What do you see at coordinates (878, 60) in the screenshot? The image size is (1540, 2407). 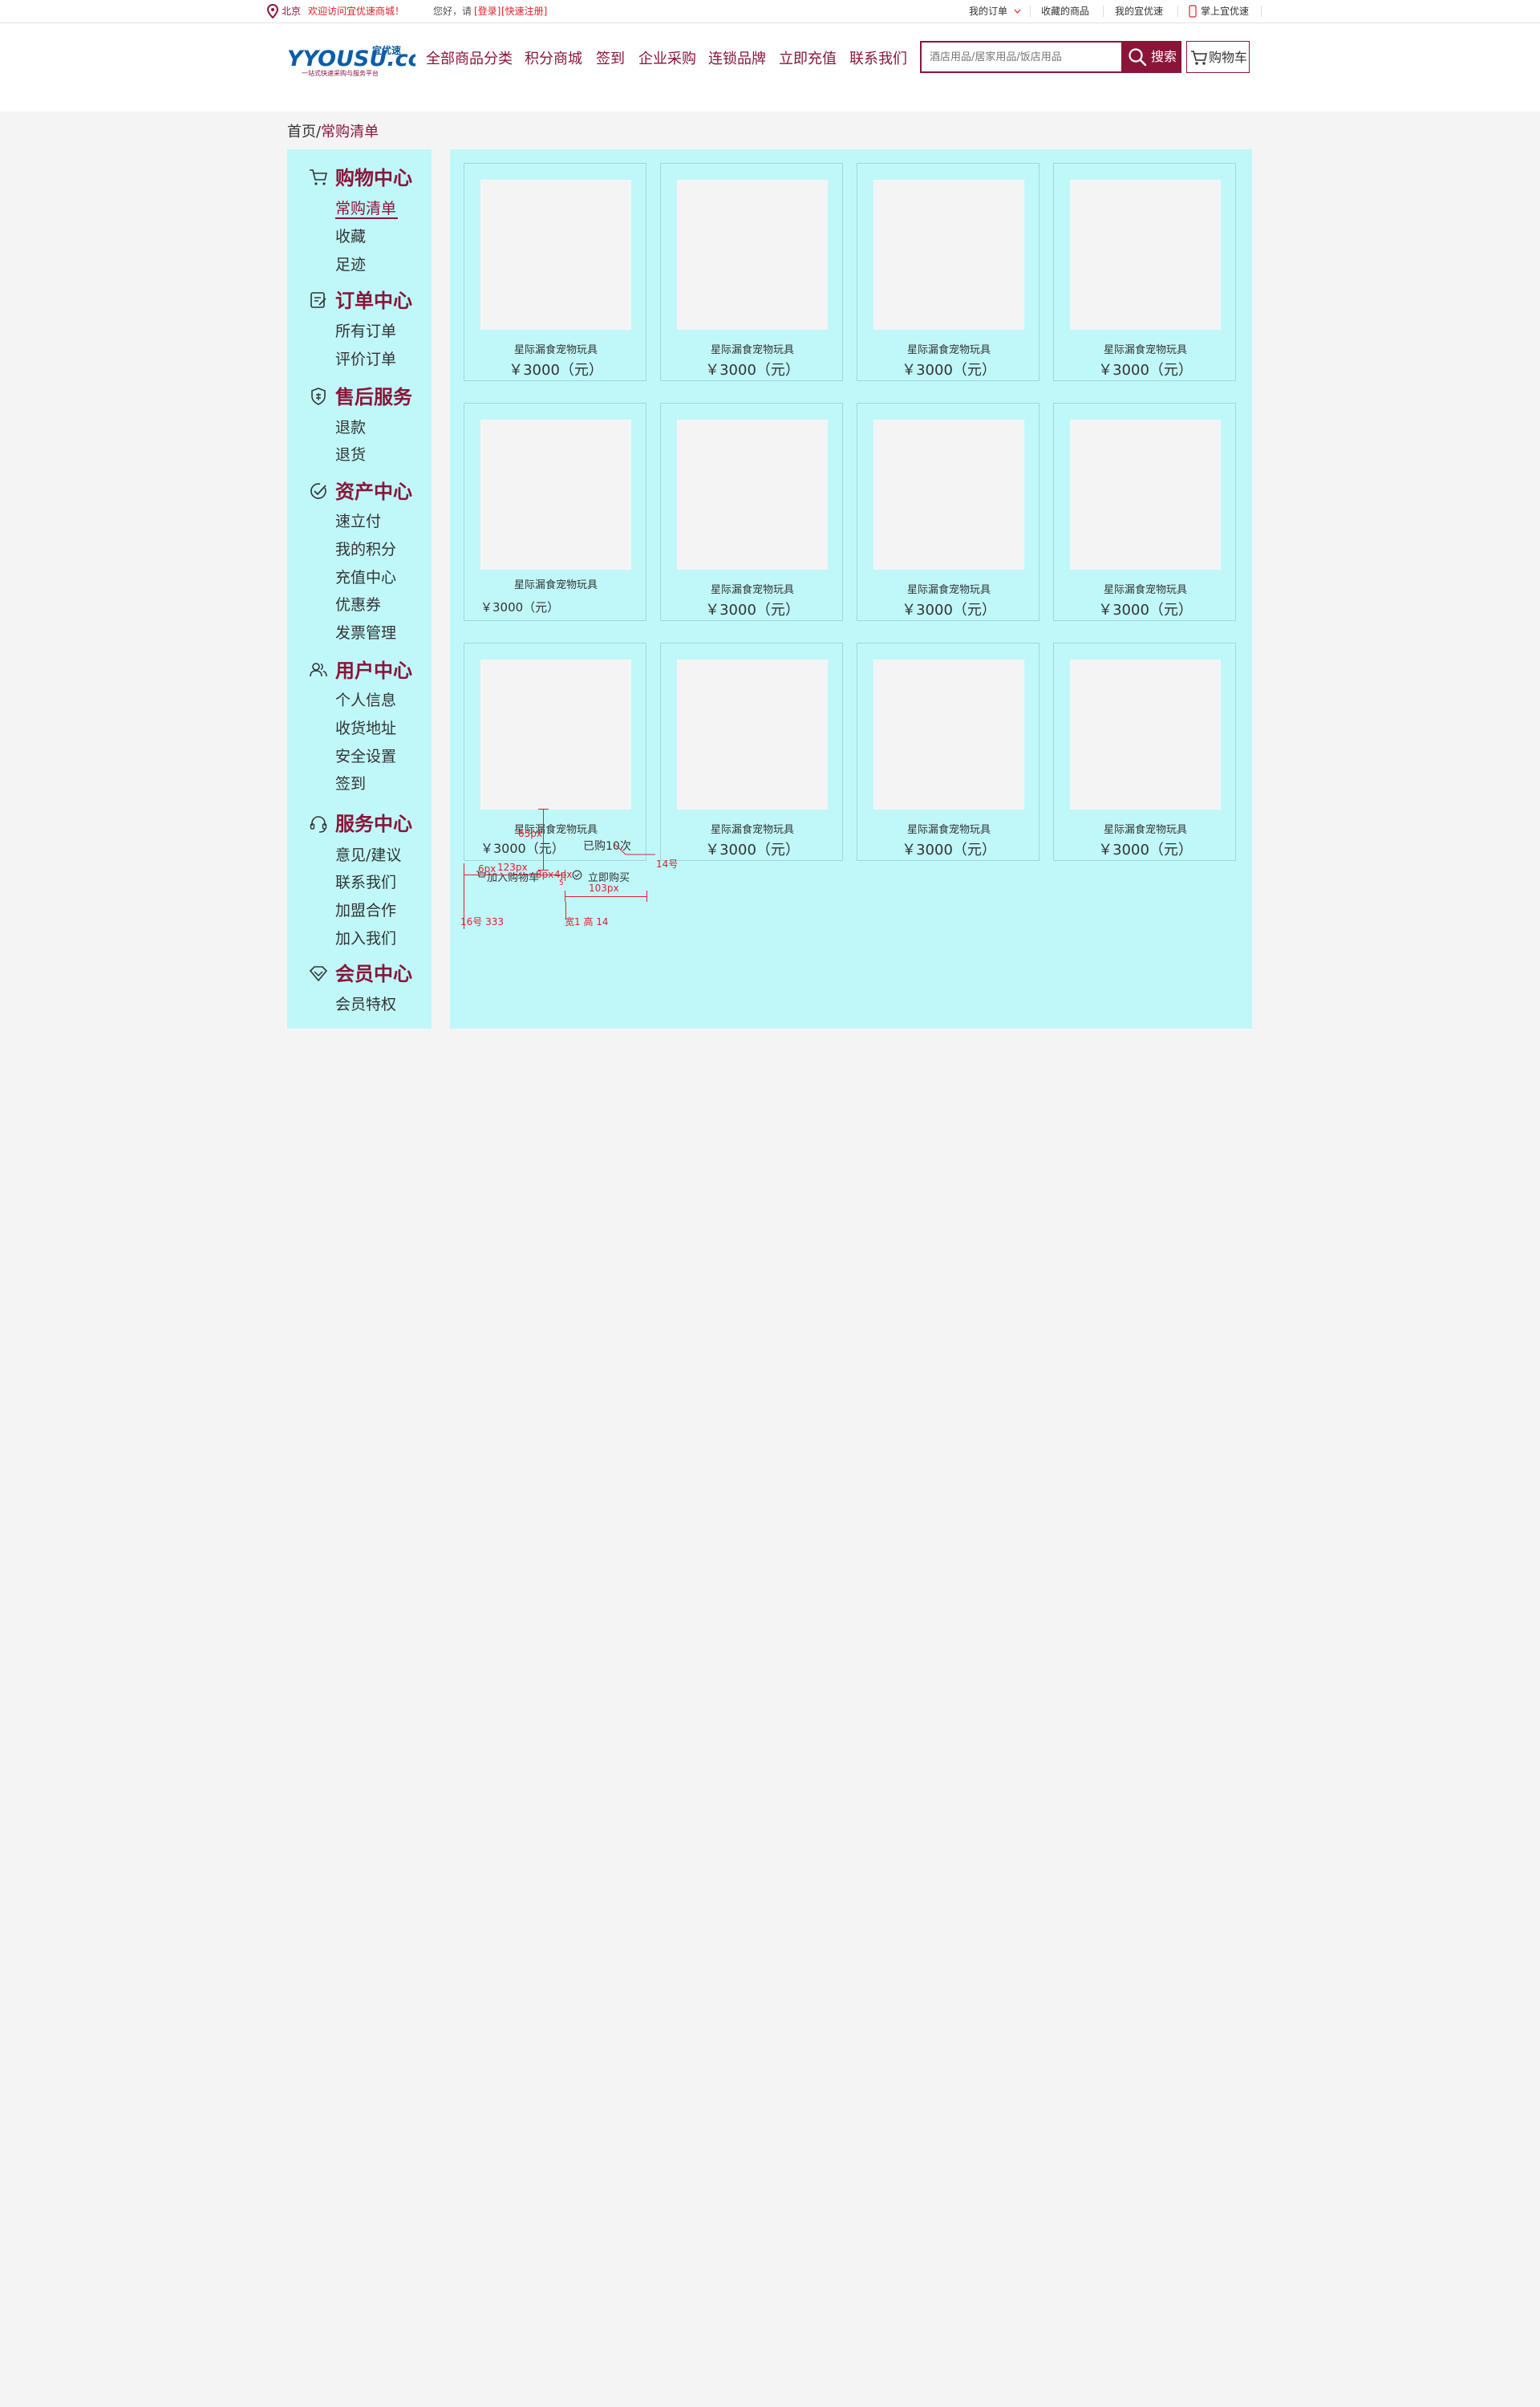 I see `nav-contact-us: 联系我们` at bounding box center [878, 60].